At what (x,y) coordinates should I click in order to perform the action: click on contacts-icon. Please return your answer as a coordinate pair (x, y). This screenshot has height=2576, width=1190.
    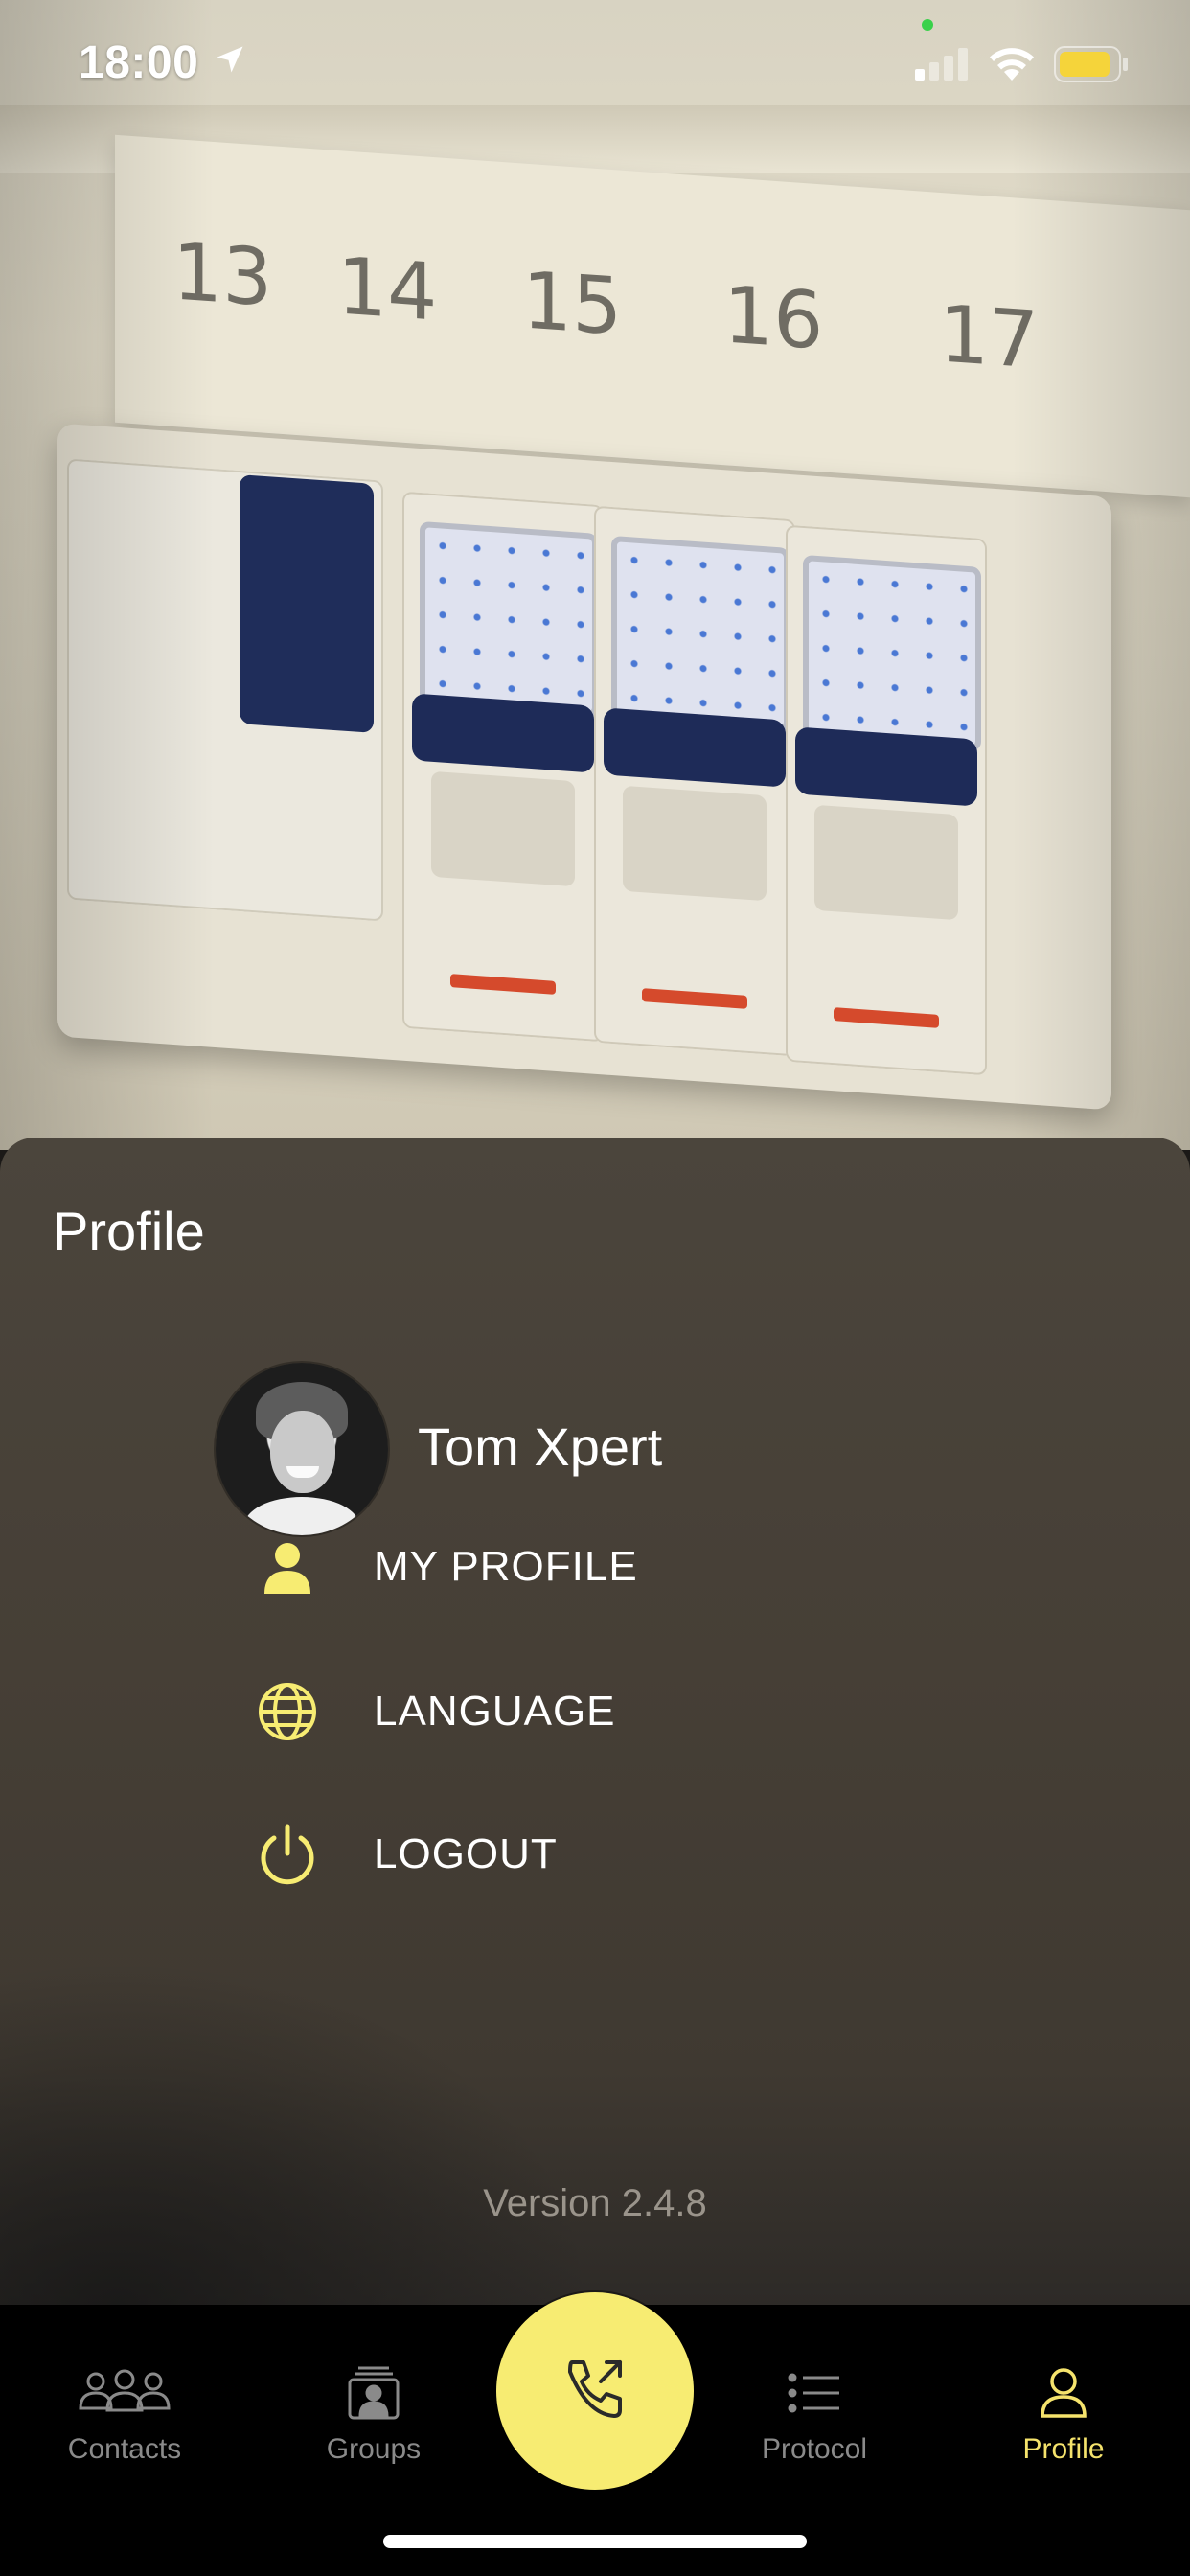
    Looking at the image, I should click on (125, 2393).